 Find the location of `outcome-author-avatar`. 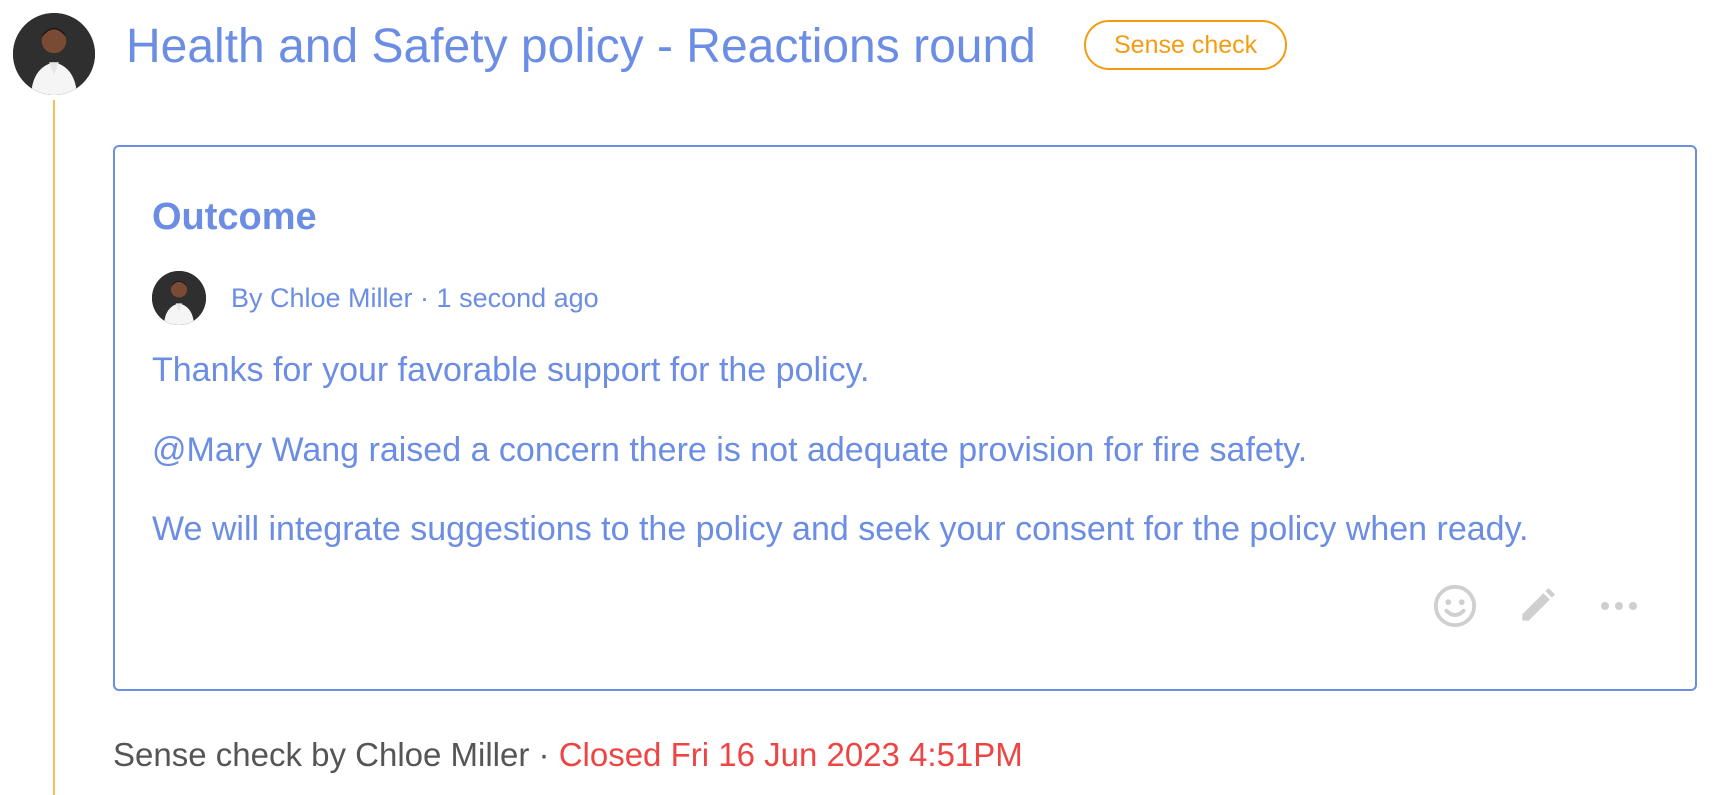

outcome-author-avatar is located at coordinates (179, 298).